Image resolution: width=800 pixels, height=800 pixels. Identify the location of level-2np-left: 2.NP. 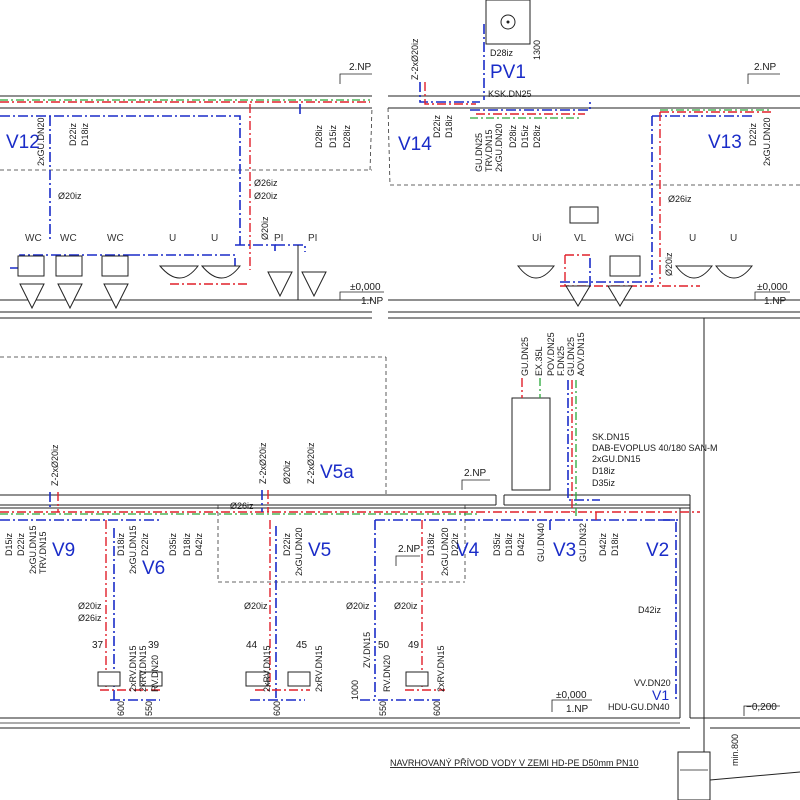
(360, 67).